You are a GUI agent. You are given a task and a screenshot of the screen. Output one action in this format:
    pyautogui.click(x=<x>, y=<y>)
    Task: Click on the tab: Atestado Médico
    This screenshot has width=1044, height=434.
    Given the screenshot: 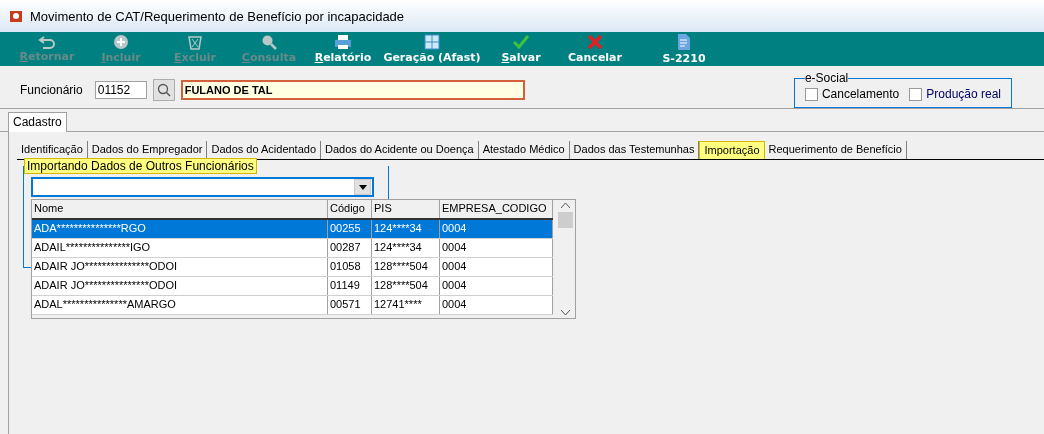 What is the action you would take?
    pyautogui.click(x=524, y=150)
    